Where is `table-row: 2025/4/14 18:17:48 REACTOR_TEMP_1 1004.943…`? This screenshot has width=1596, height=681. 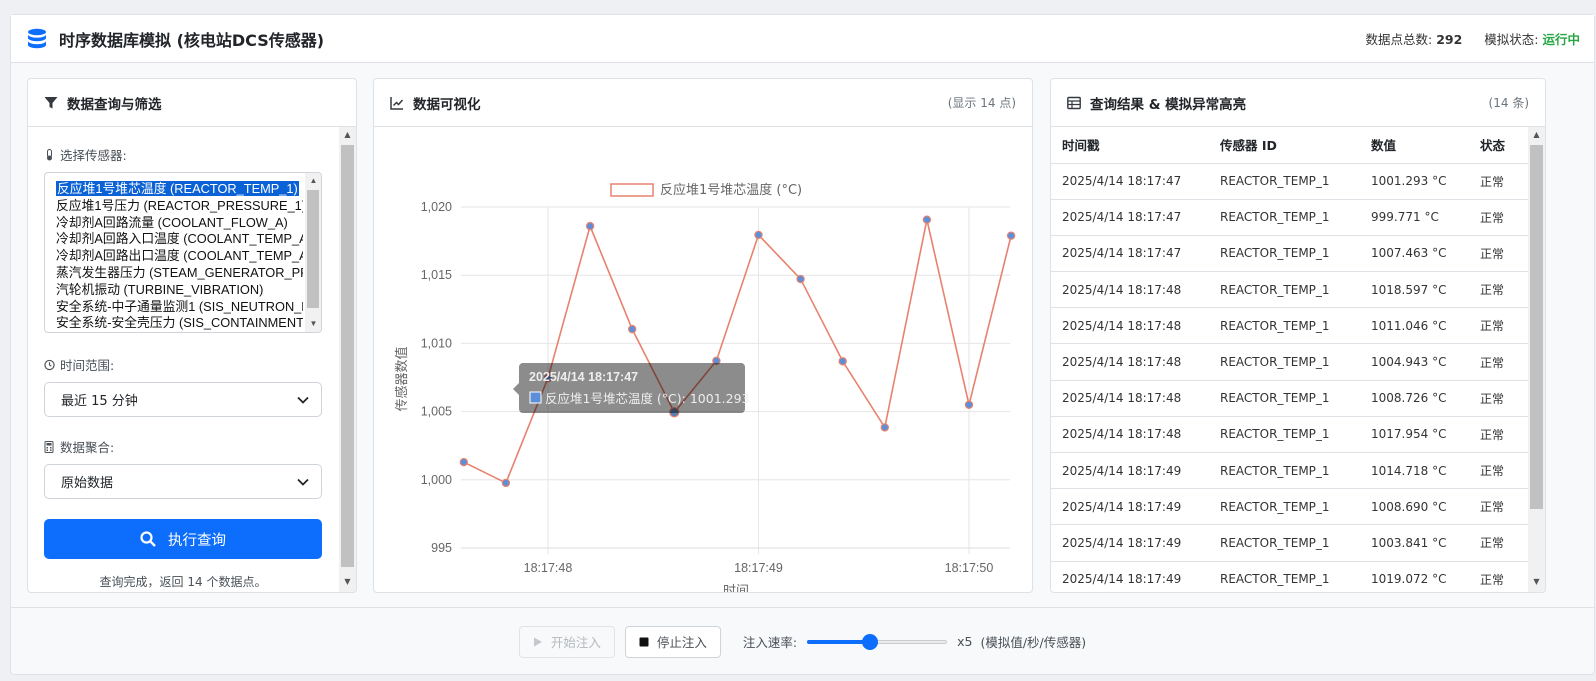
table-row: 2025/4/14 18:17:48 REACTOR_TEMP_1 1004.943… is located at coordinates (1290, 362).